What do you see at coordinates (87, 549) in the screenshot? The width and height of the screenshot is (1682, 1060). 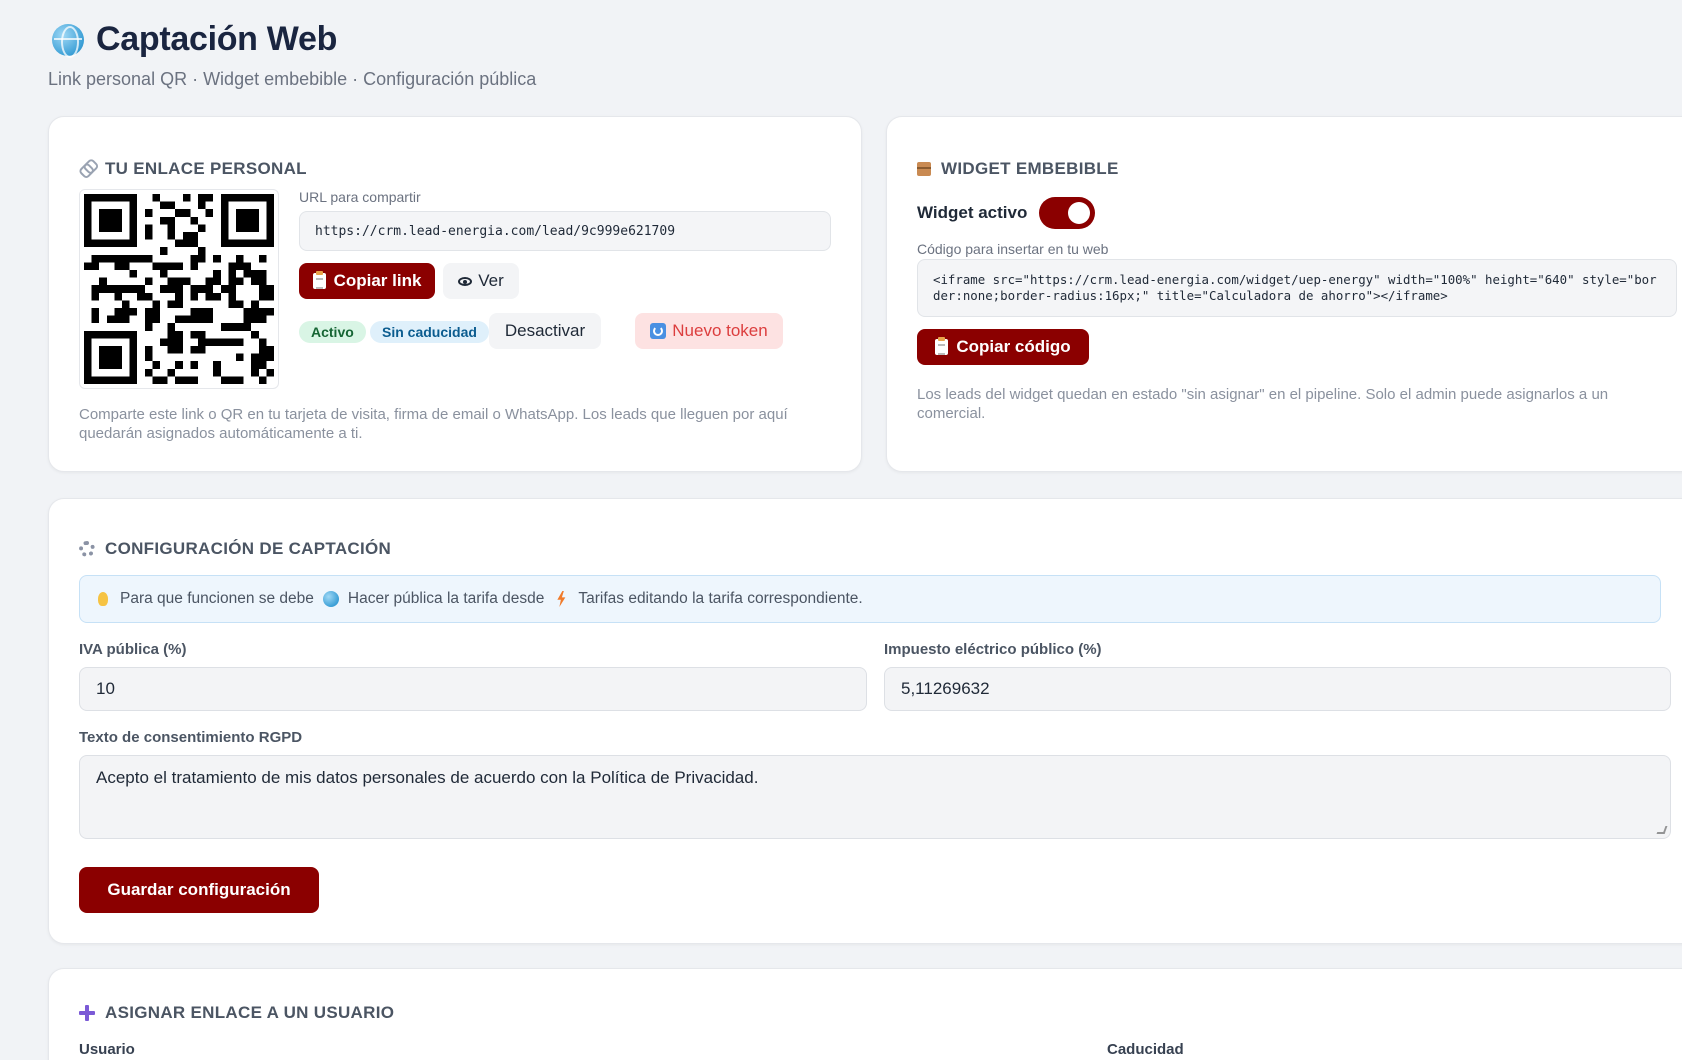 I see `gear-icon` at bounding box center [87, 549].